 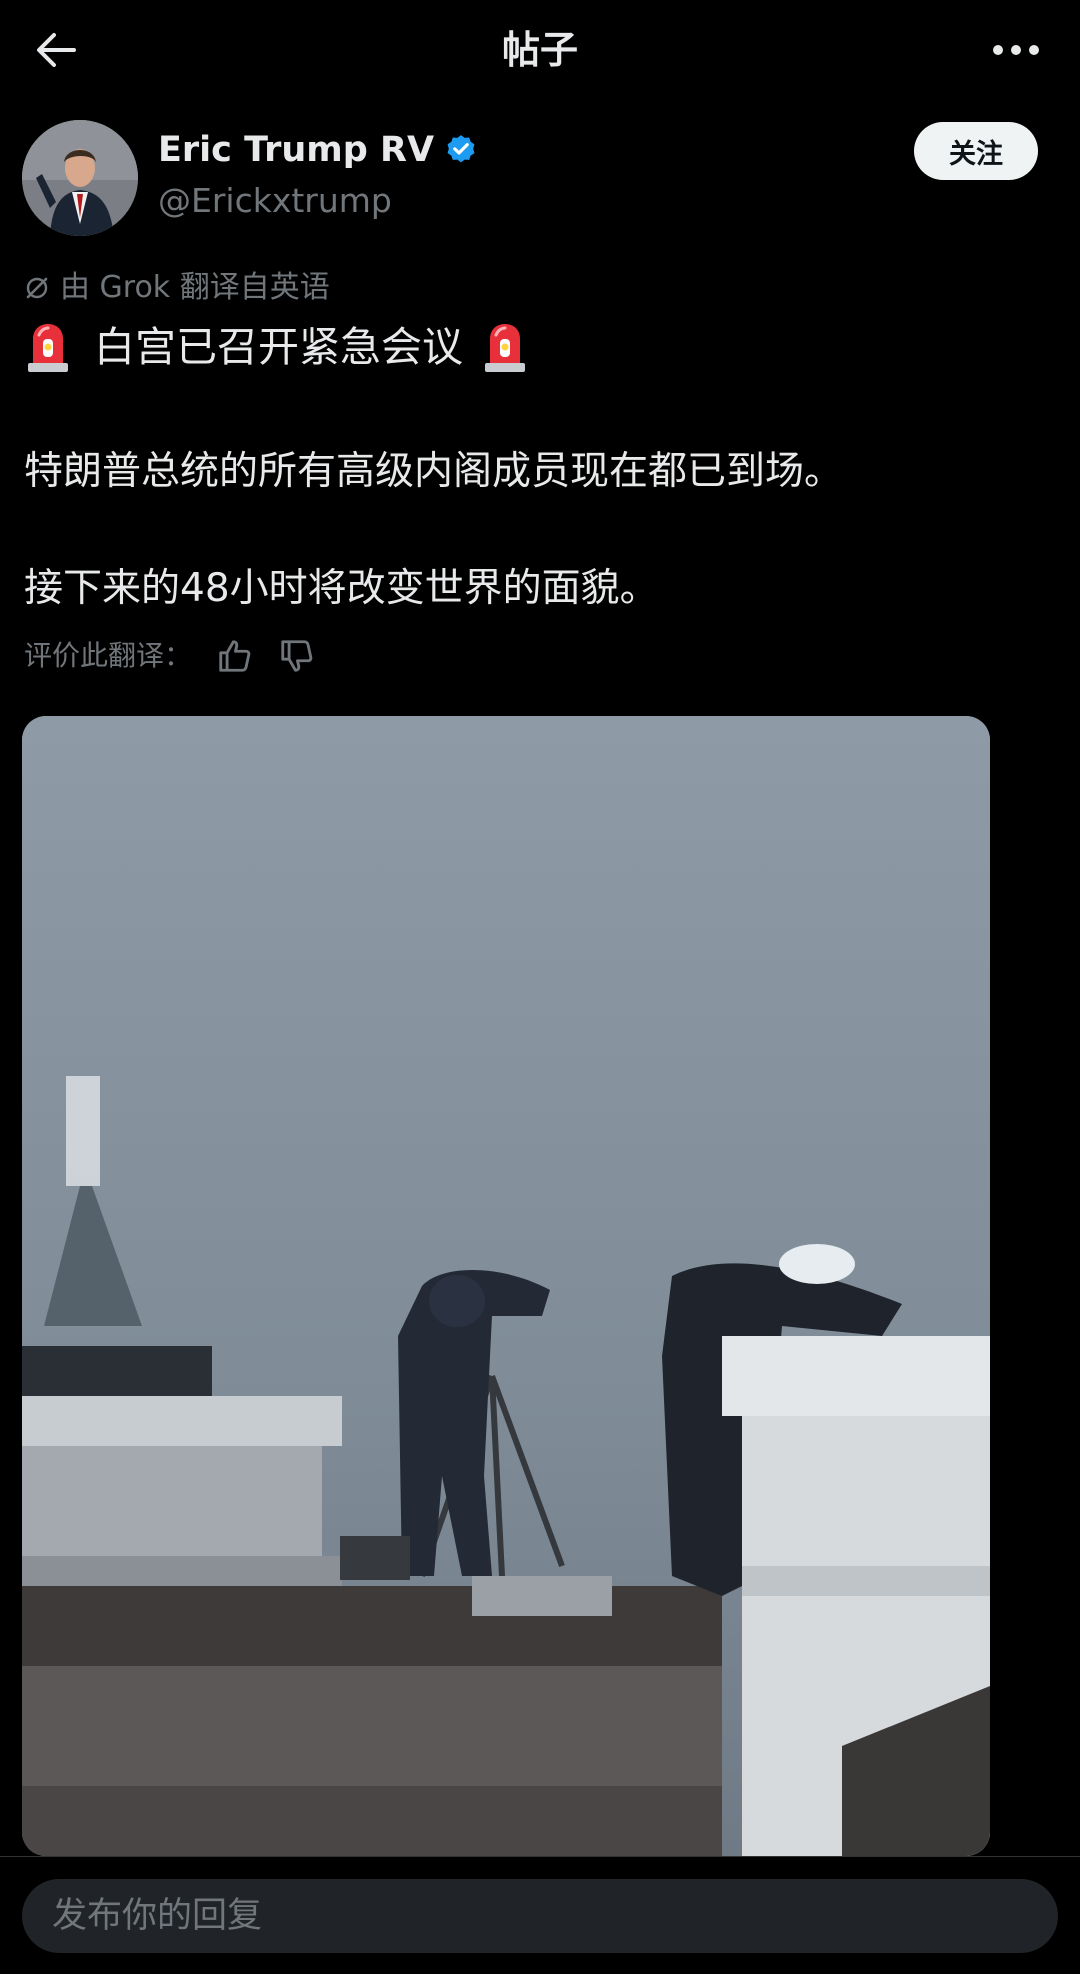 What do you see at coordinates (461, 149) in the screenshot?
I see `verified-badge-icon` at bounding box center [461, 149].